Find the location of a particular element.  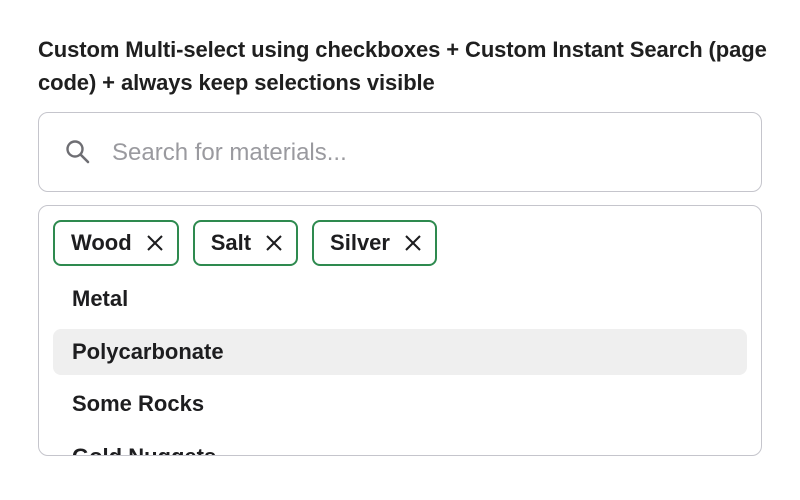

option-some-rocks: Some Rocks is located at coordinates (400, 404).